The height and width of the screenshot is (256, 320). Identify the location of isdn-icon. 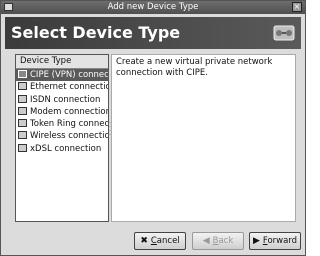
(22, 98).